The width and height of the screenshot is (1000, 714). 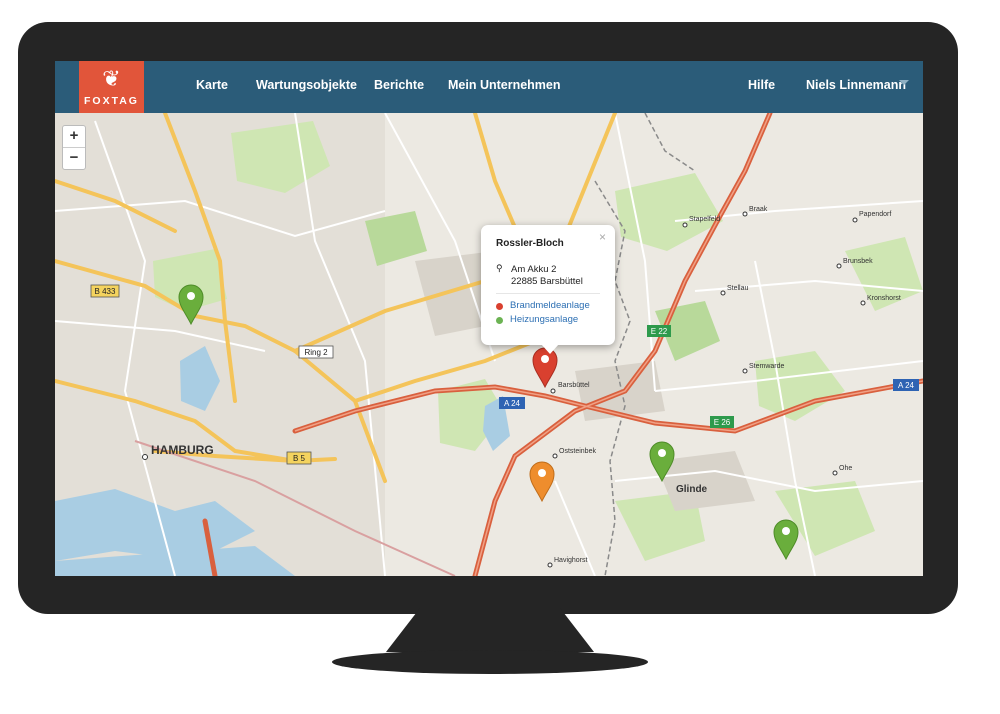 What do you see at coordinates (212, 85) in the screenshot?
I see `nav-item-karte: Karte` at bounding box center [212, 85].